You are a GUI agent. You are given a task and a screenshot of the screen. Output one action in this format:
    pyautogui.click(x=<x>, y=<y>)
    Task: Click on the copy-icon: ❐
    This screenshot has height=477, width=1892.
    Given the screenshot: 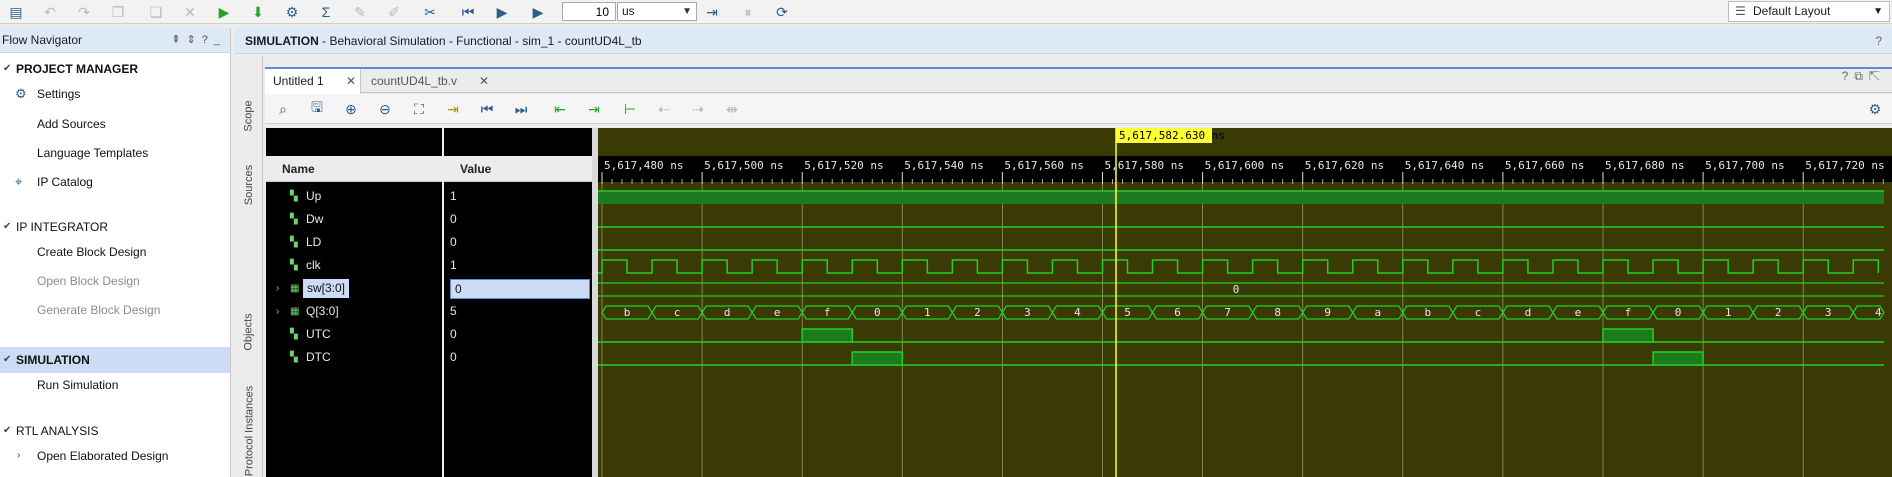 What is the action you would take?
    pyautogui.click(x=118, y=12)
    